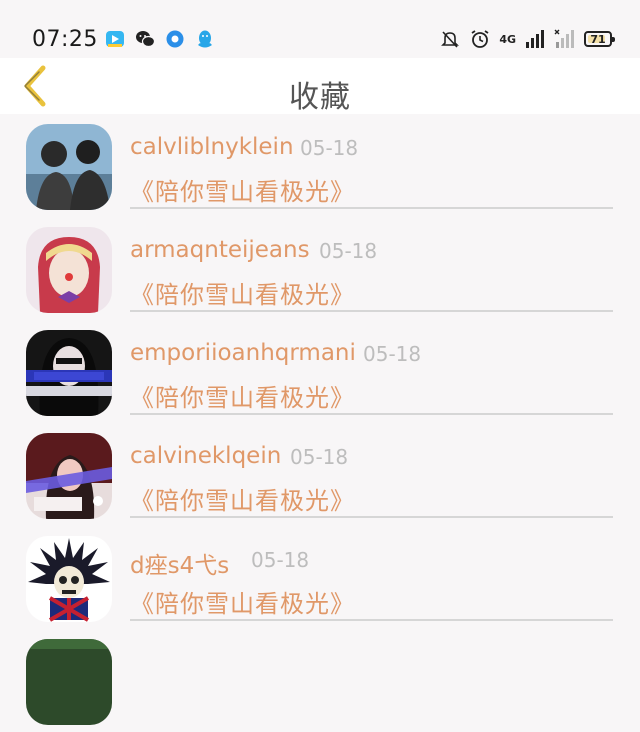  I want to click on battery-level: 71, so click(598, 39).